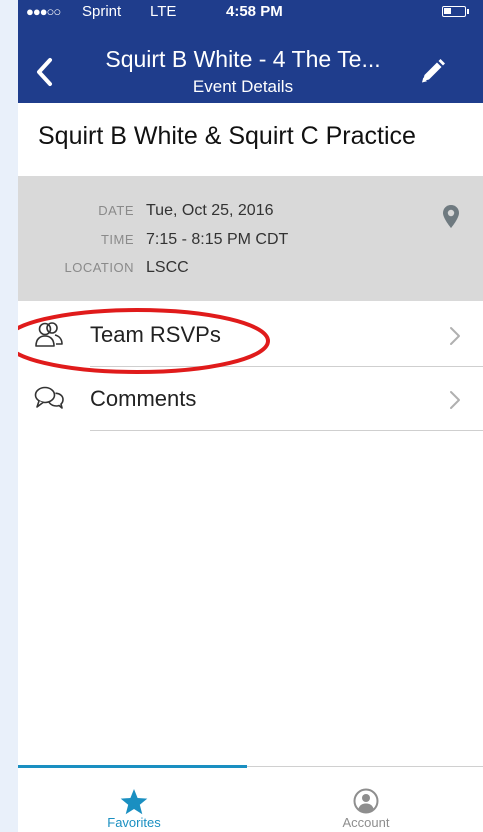 Image resolution: width=483 pixels, height=832 pixels. I want to click on pencil-icon, so click(433, 71).